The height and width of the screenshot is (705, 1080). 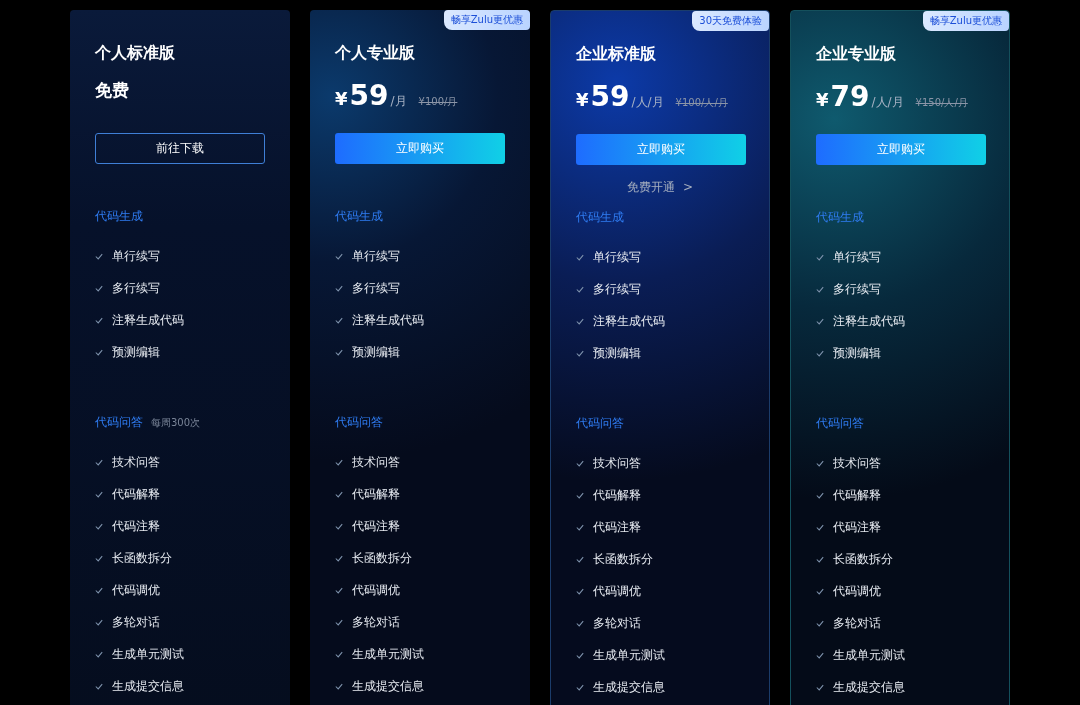 What do you see at coordinates (616, 54) in the screenshot?
I see `plan-name: 企业标准版` at bounding box center [616, 54].